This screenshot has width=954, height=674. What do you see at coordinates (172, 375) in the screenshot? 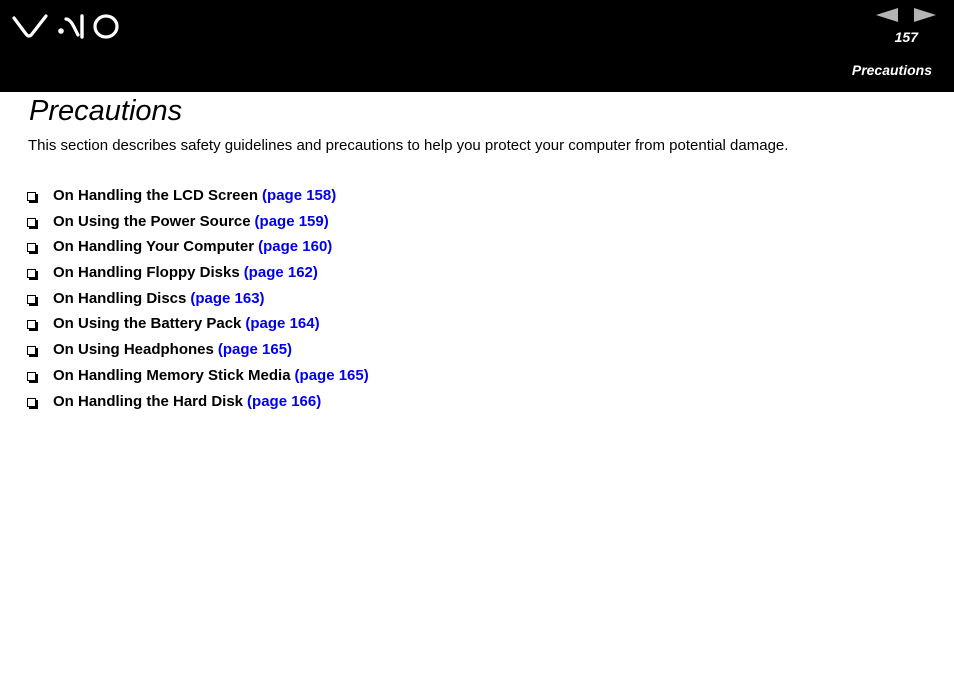
I see `topic-label: On Handling Memory Stick Media` at bounding box center [172, 375].